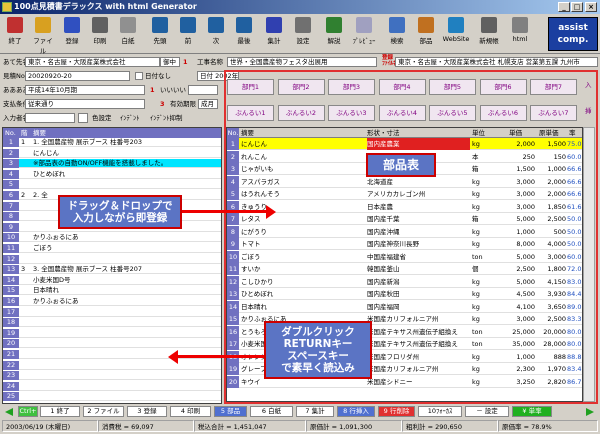 The image size is (600, 434). What do you see at coordinates (404, 281) in the screenshot?
I see `parts-row: 12こしひかり 国内産新潟 kg 5,000 4,15083.0K` at bounding box center [404, 281].